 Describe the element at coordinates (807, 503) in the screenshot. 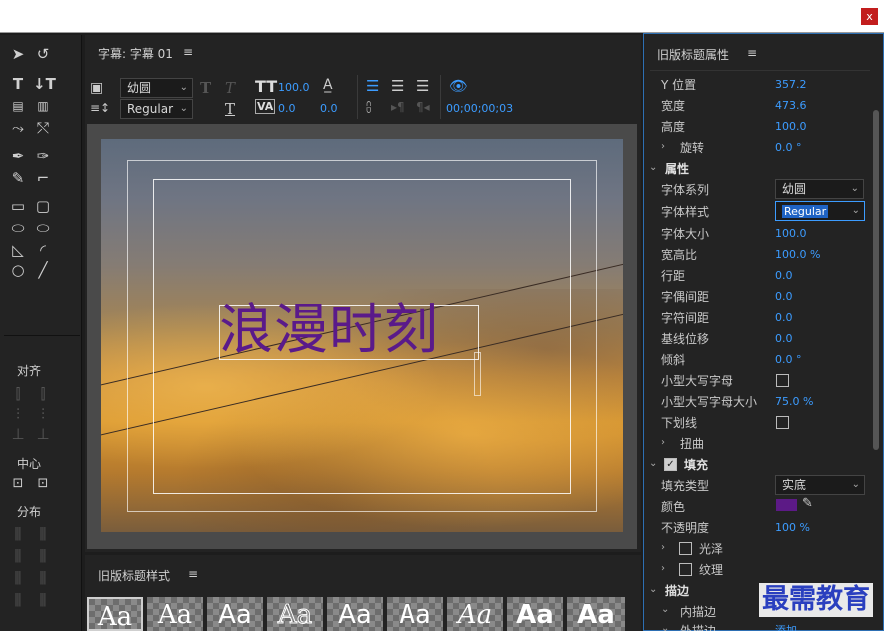

I see `eyedropper-icon: ✎` at that location.